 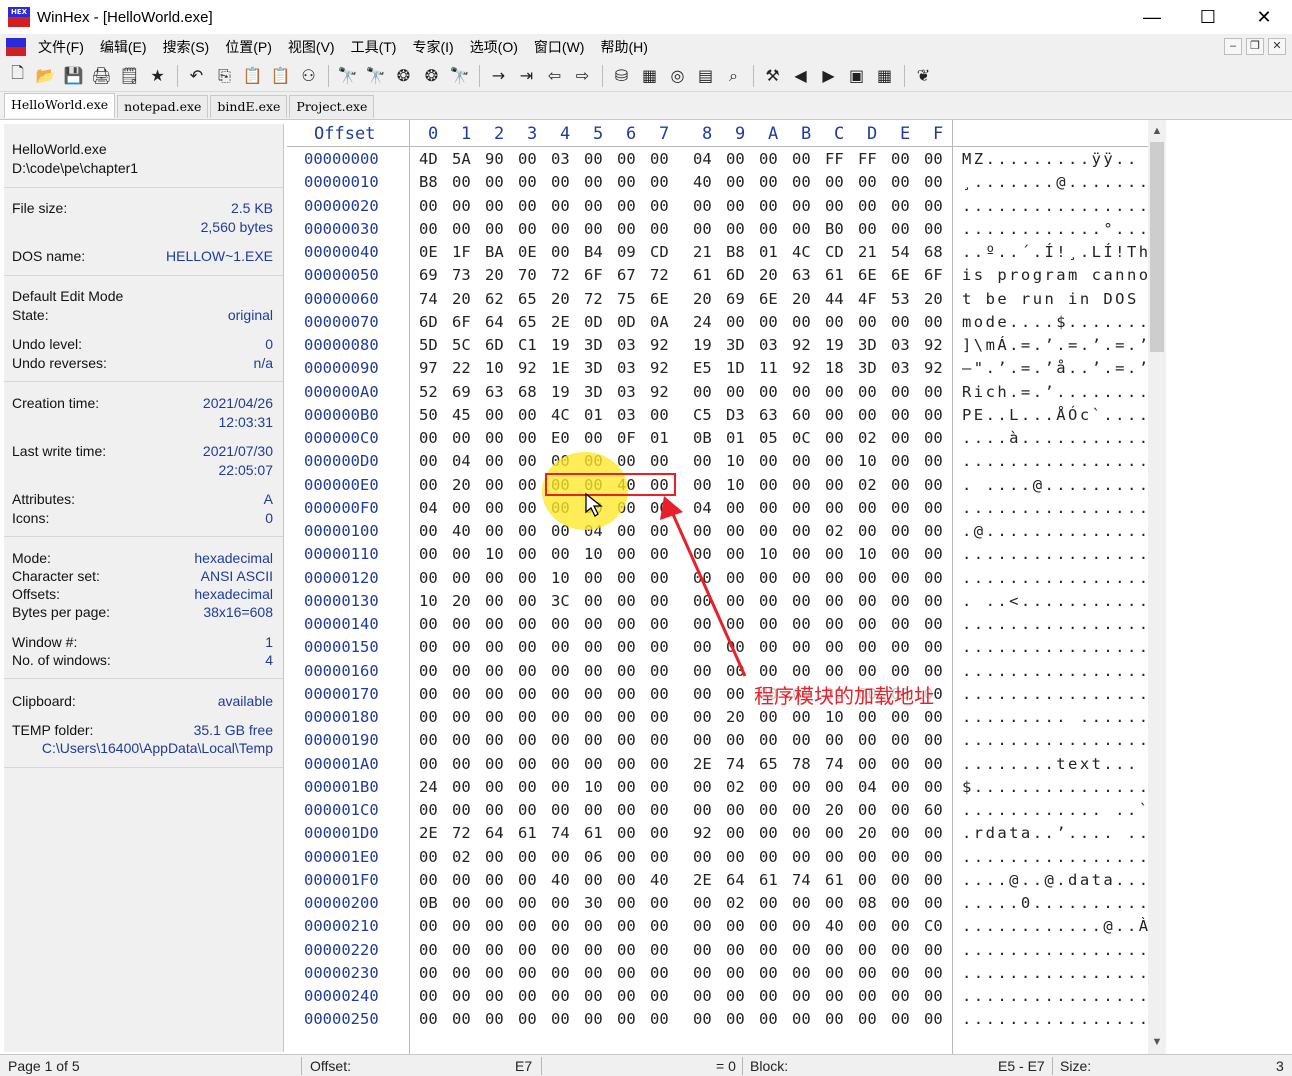 What do you see at coordinates (461, 857) in the screenshot?
I see `hex-byte: 02` at bounding box center [461, 857].